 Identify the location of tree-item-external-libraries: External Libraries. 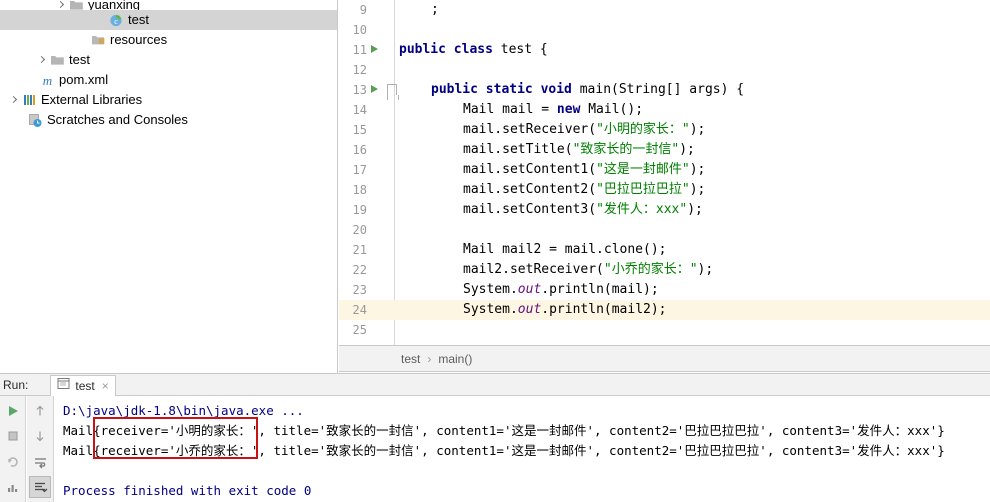
(168, 100).